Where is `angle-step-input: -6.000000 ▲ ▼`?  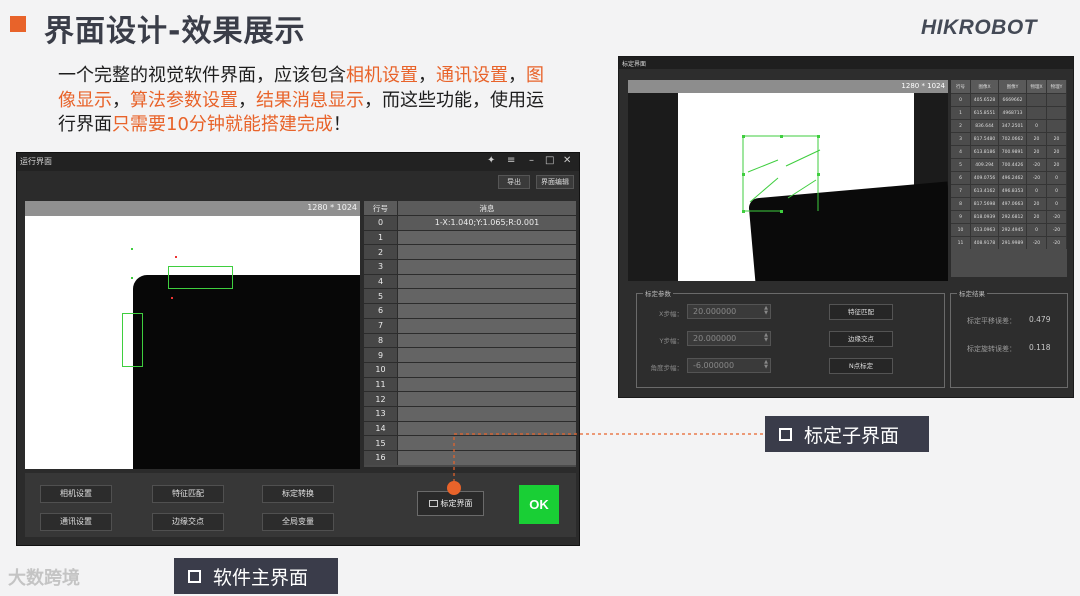
angle-step-input: -6.000000 ▲ ▼ is located at coordinates (729, 365).